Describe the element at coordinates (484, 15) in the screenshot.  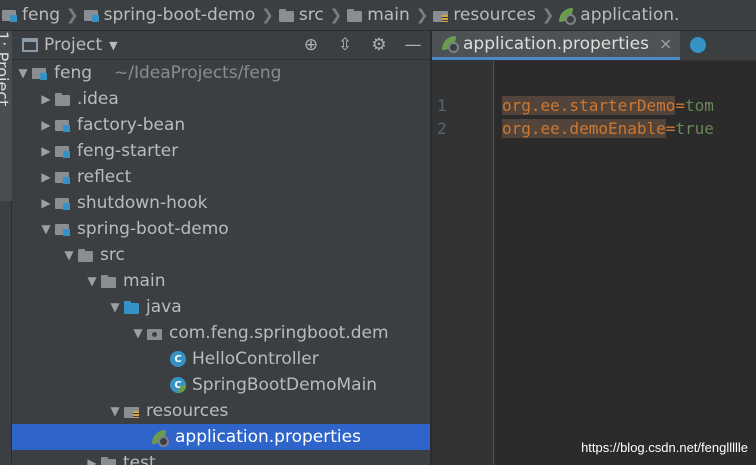
I see `breadcrumb-item-resources: resources` at that location.